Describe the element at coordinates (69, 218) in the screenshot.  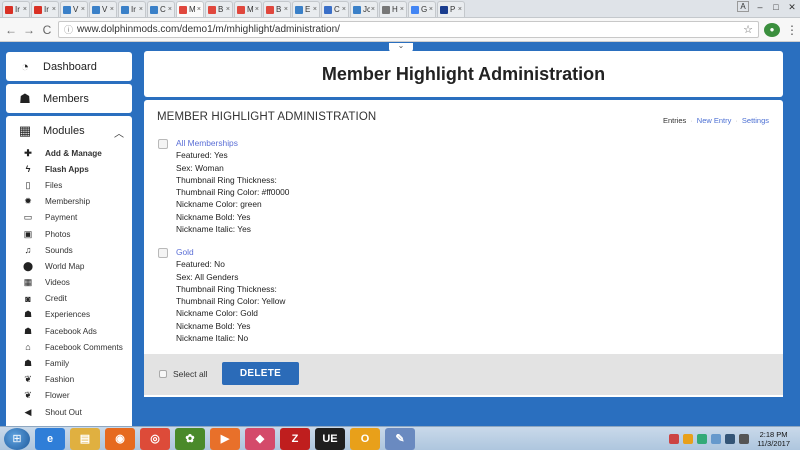
I see `sidebar-module-item: ▭ Payment` at that location.